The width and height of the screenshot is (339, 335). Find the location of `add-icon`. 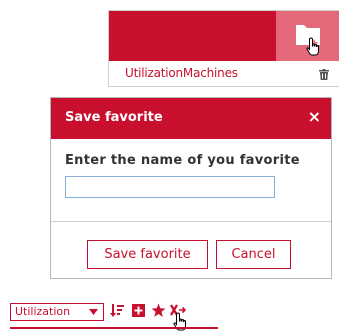

add-icon is located at coordinates (138, 310).